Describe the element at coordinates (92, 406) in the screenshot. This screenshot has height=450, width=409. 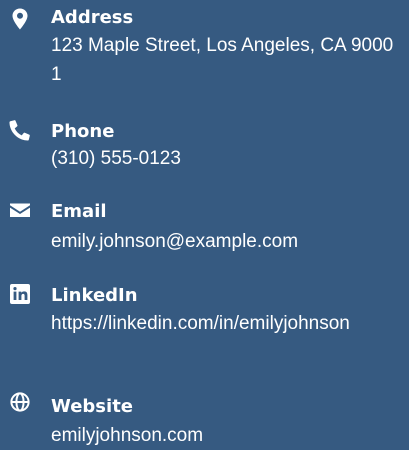
I see `website-label: Website` at that location.